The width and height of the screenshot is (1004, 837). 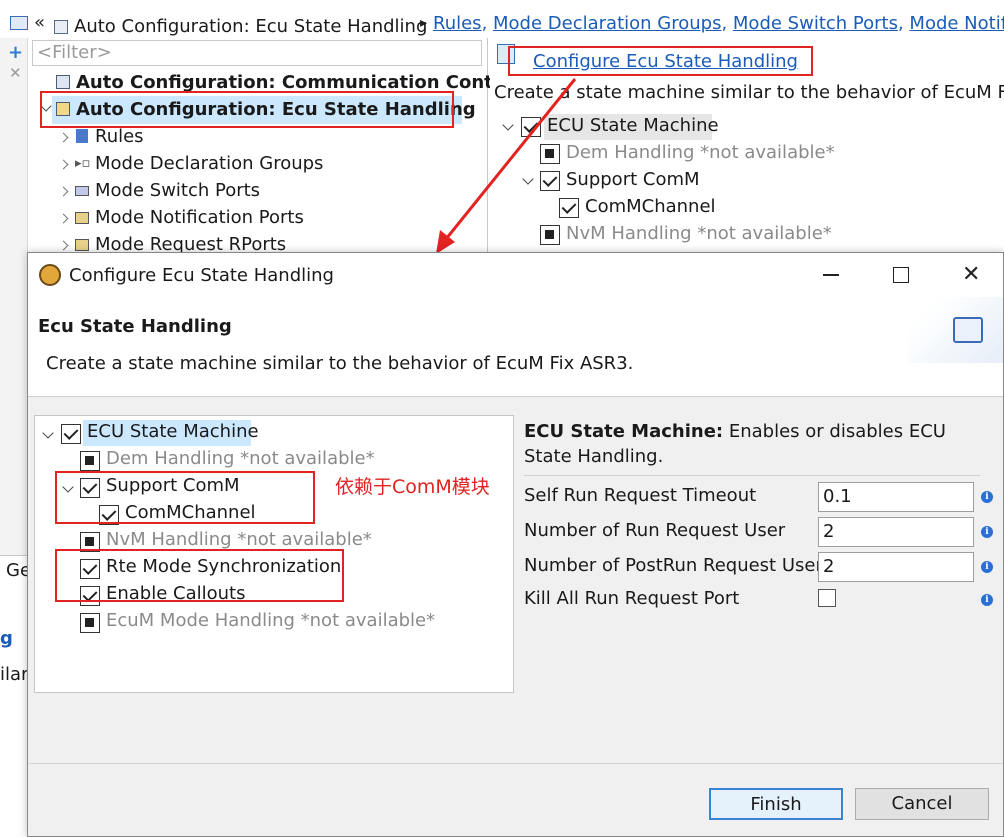 What do you see at coordinates (90, 461) in the screenshot?
I see `checkbox-dem-handling` at bounding box center [90, 461].